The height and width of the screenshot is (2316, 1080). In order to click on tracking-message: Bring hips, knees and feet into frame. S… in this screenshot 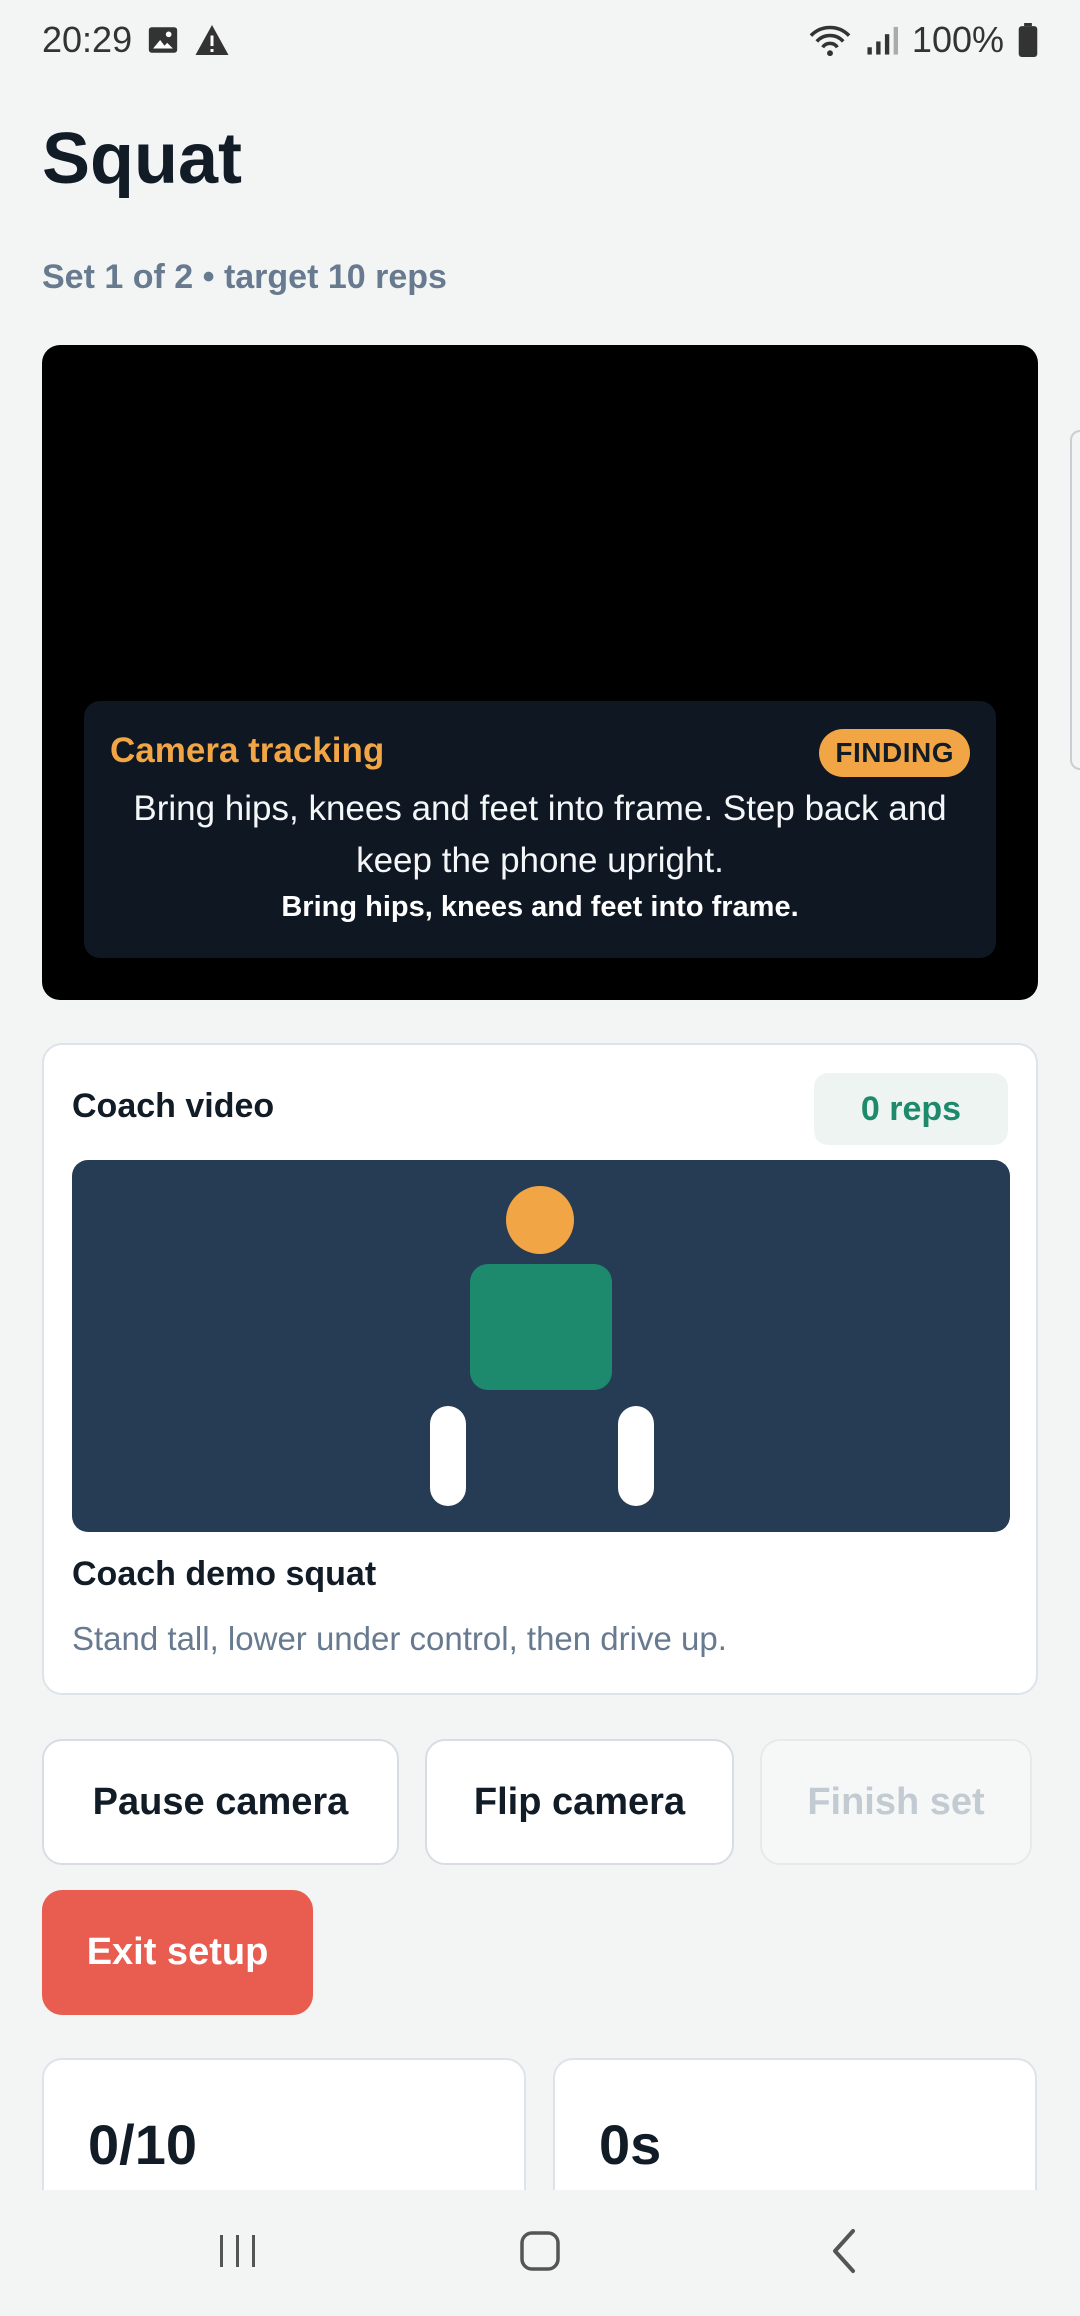, I will do `click(540, 834)`.